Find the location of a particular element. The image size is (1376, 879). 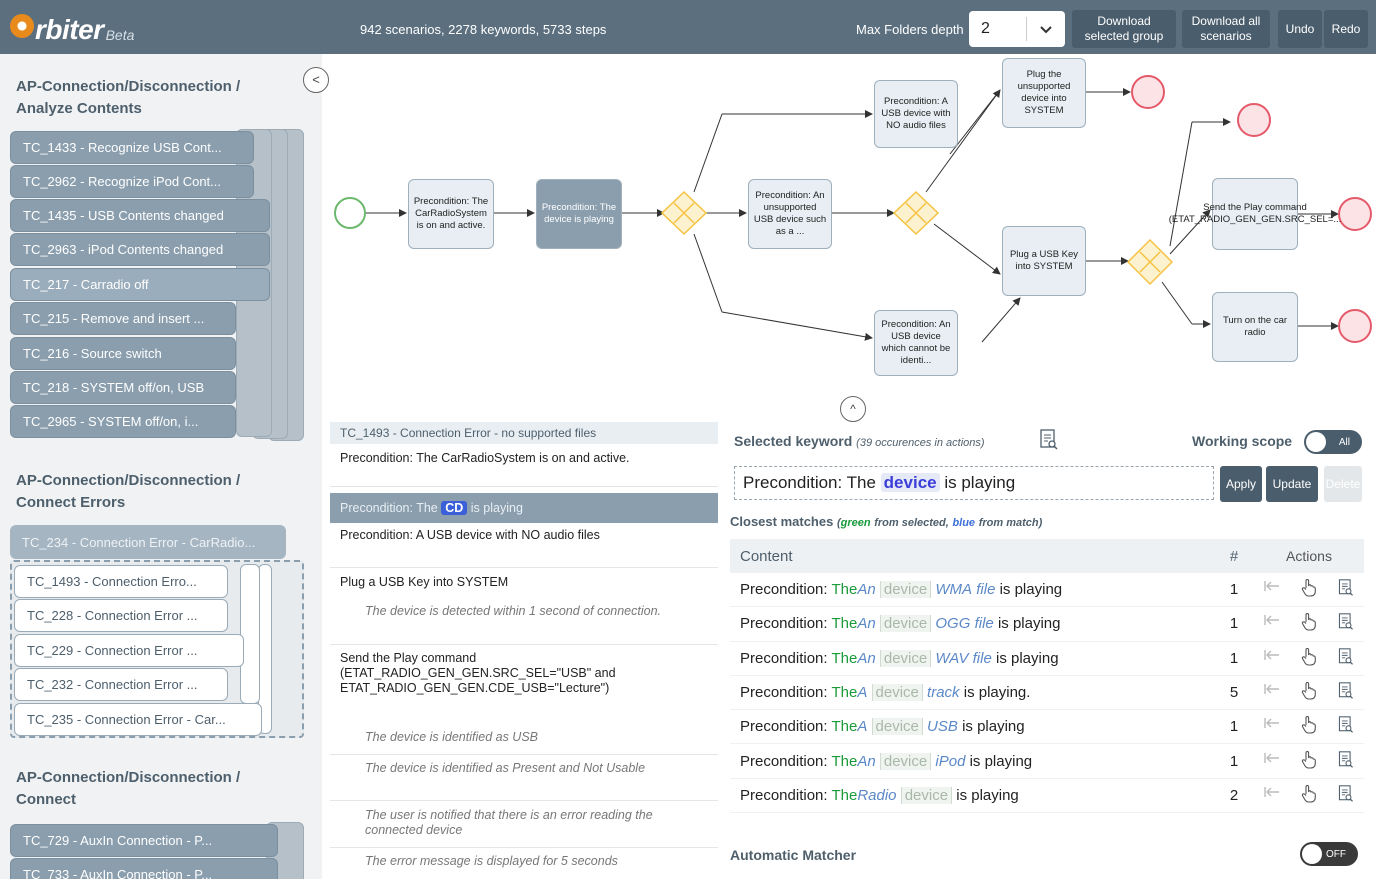

graph-node-selected: Precondition: The device is playing is located at coordinates (579, 214).